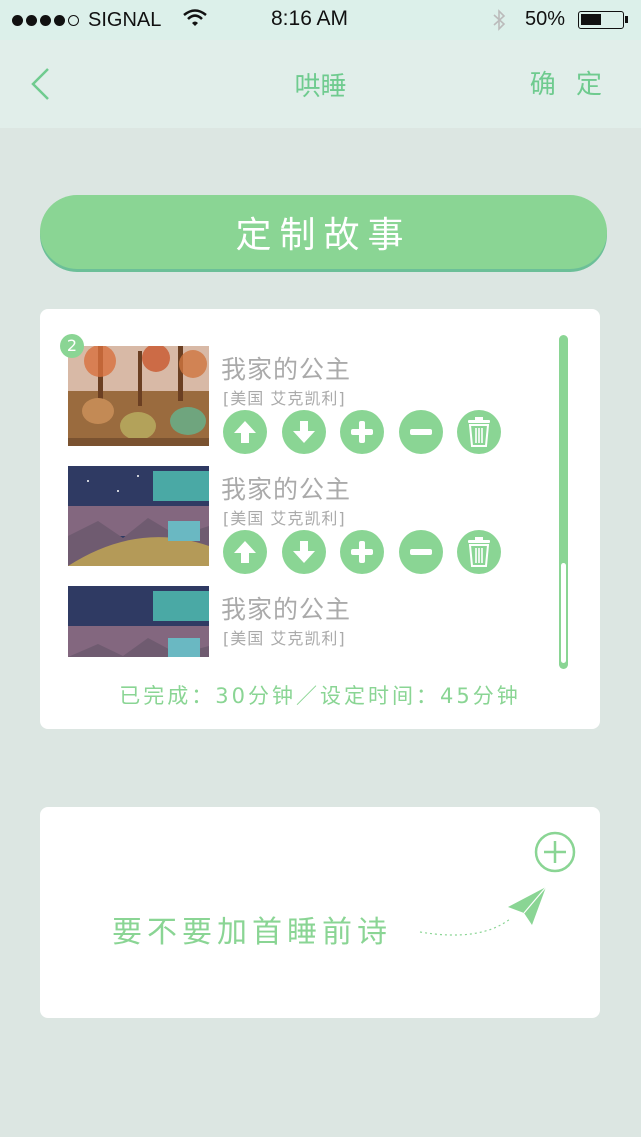 The image size is (641, 1137). What do you see at coordinates (310, 18) in the screenshot?
I see `clock: 8:16 AM` at bounding box center [310, 18].